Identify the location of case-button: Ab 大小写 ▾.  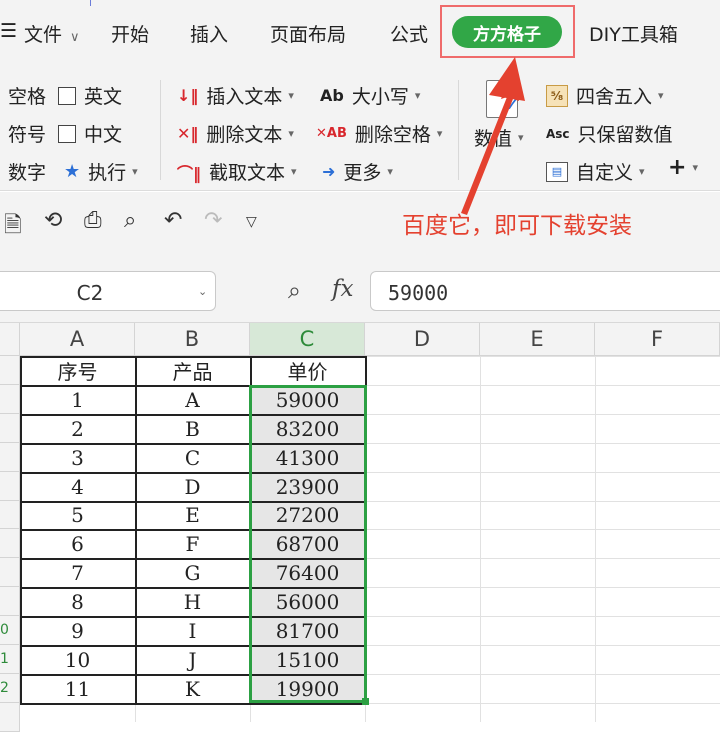
(370, 95).